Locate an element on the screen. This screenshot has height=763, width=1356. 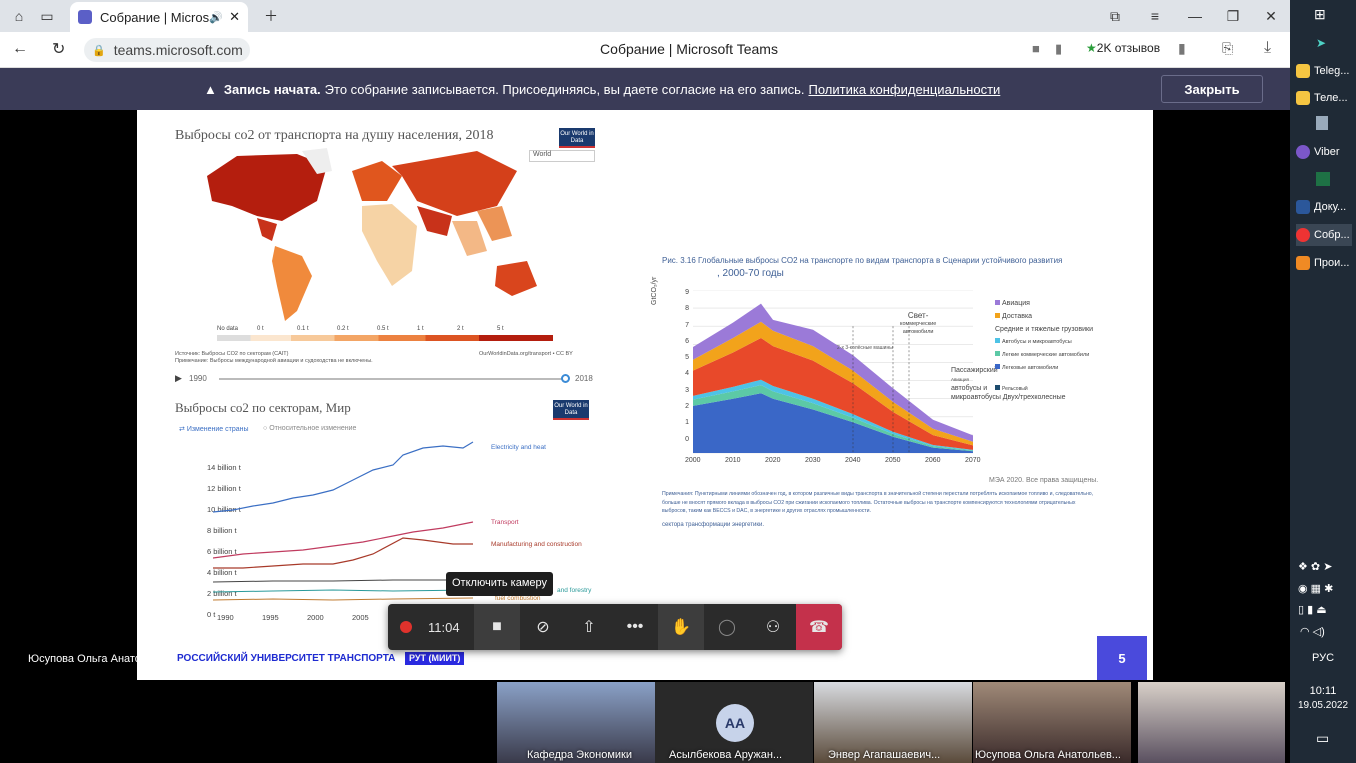
sector-chart-title: Выбросы co2 по секторам, Мир is located at coordinates (263, 407).